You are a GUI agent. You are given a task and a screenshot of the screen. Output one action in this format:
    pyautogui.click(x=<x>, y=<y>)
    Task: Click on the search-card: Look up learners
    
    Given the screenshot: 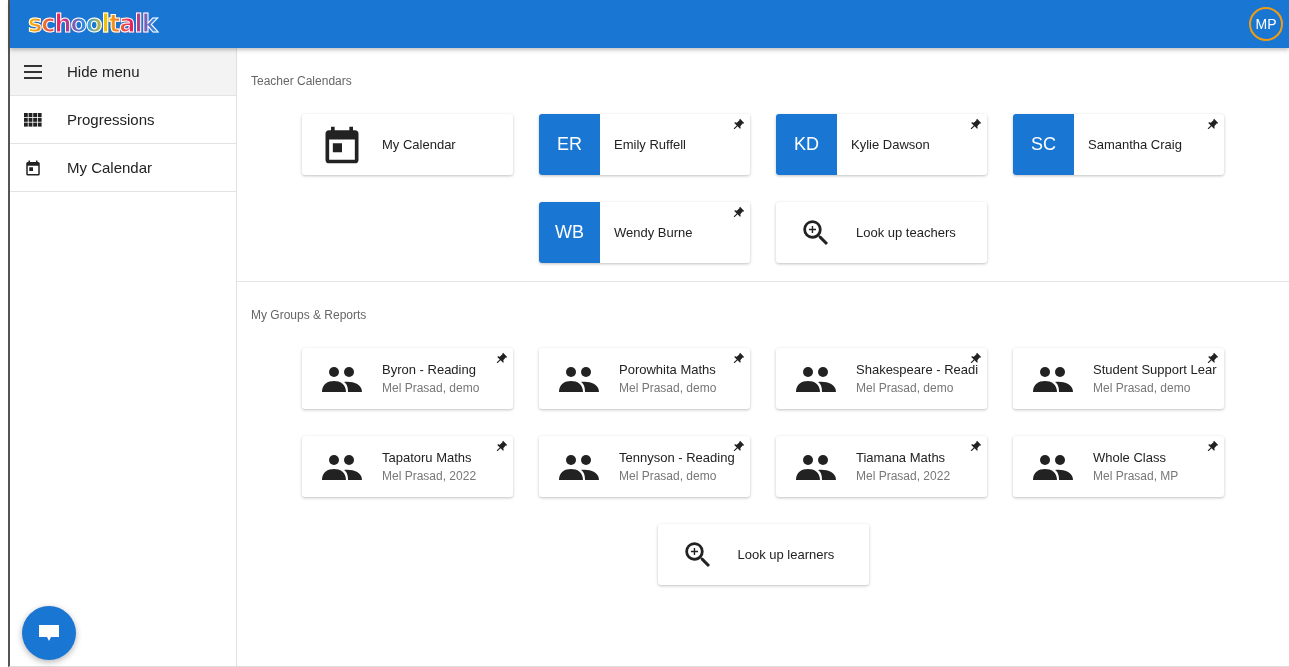 What is the action you would take?
    pyautogui.click(x=763, y=554)
    